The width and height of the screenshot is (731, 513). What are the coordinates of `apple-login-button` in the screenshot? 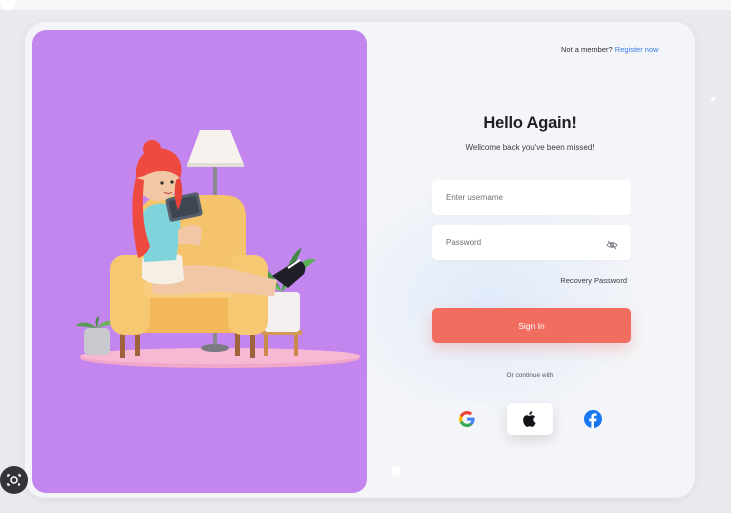 It's located at (530, 419).